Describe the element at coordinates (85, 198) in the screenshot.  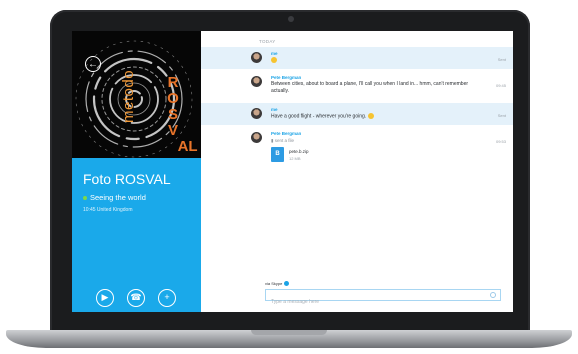
I see `online-status-icon` at that location.